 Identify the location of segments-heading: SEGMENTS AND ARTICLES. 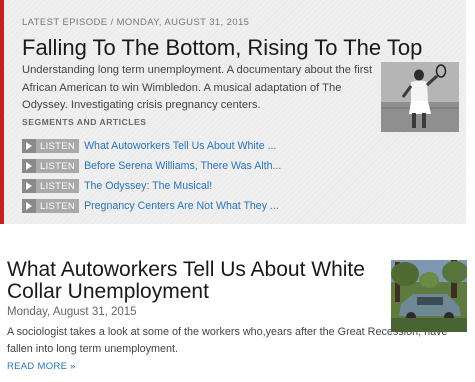
(84, 122).